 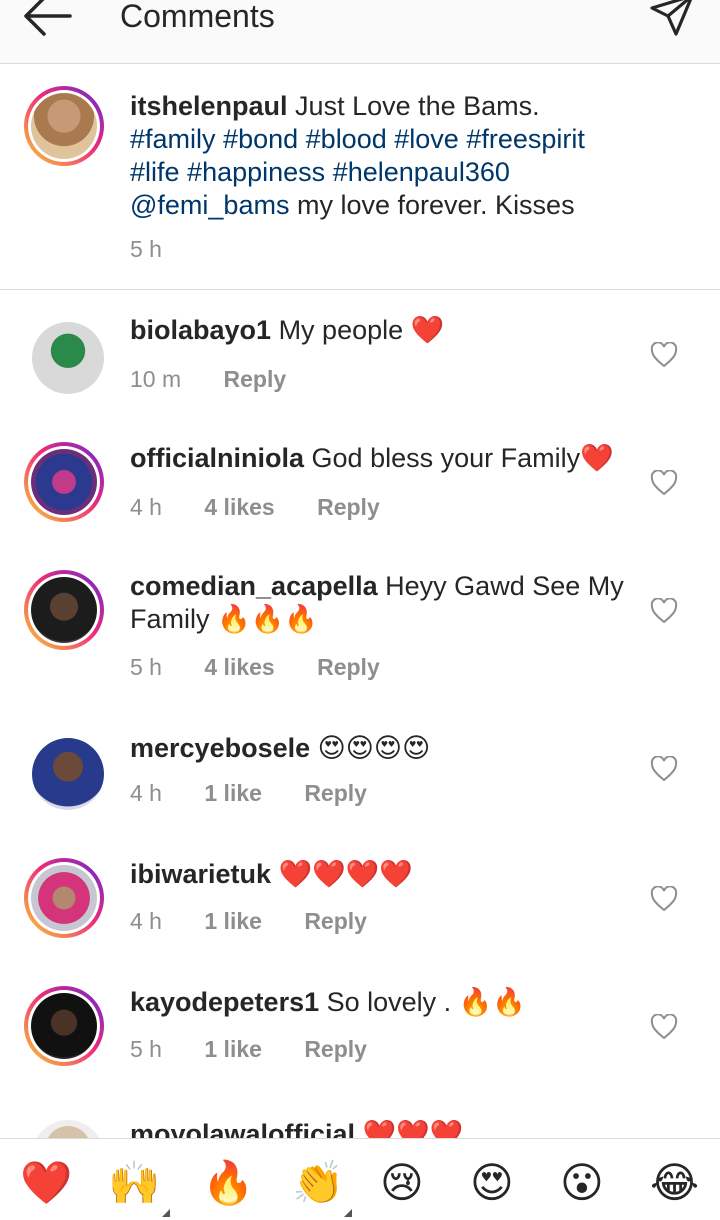 I want to click on comment-meta: 5 h 4 likes Reply, so click(x=273, y=667).